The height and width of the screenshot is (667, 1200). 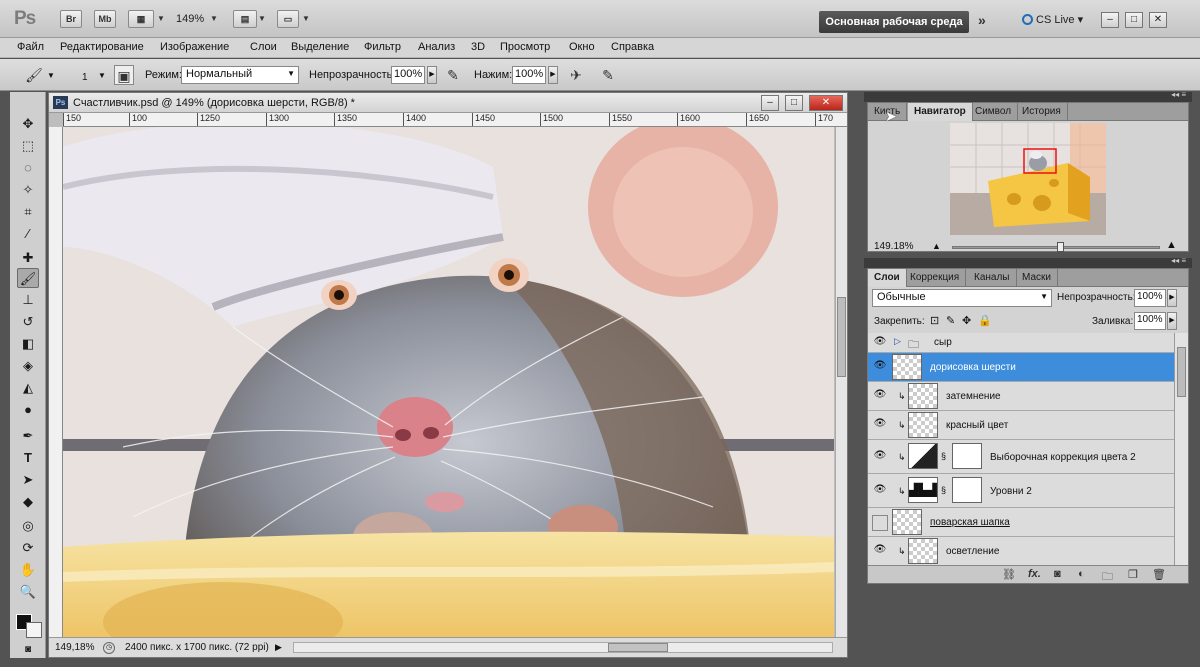 What do you see at coordinates (28, 322) in the screenshot?
I see `history-brush-tool-icon: ↺` at bounding box center [28, 322].